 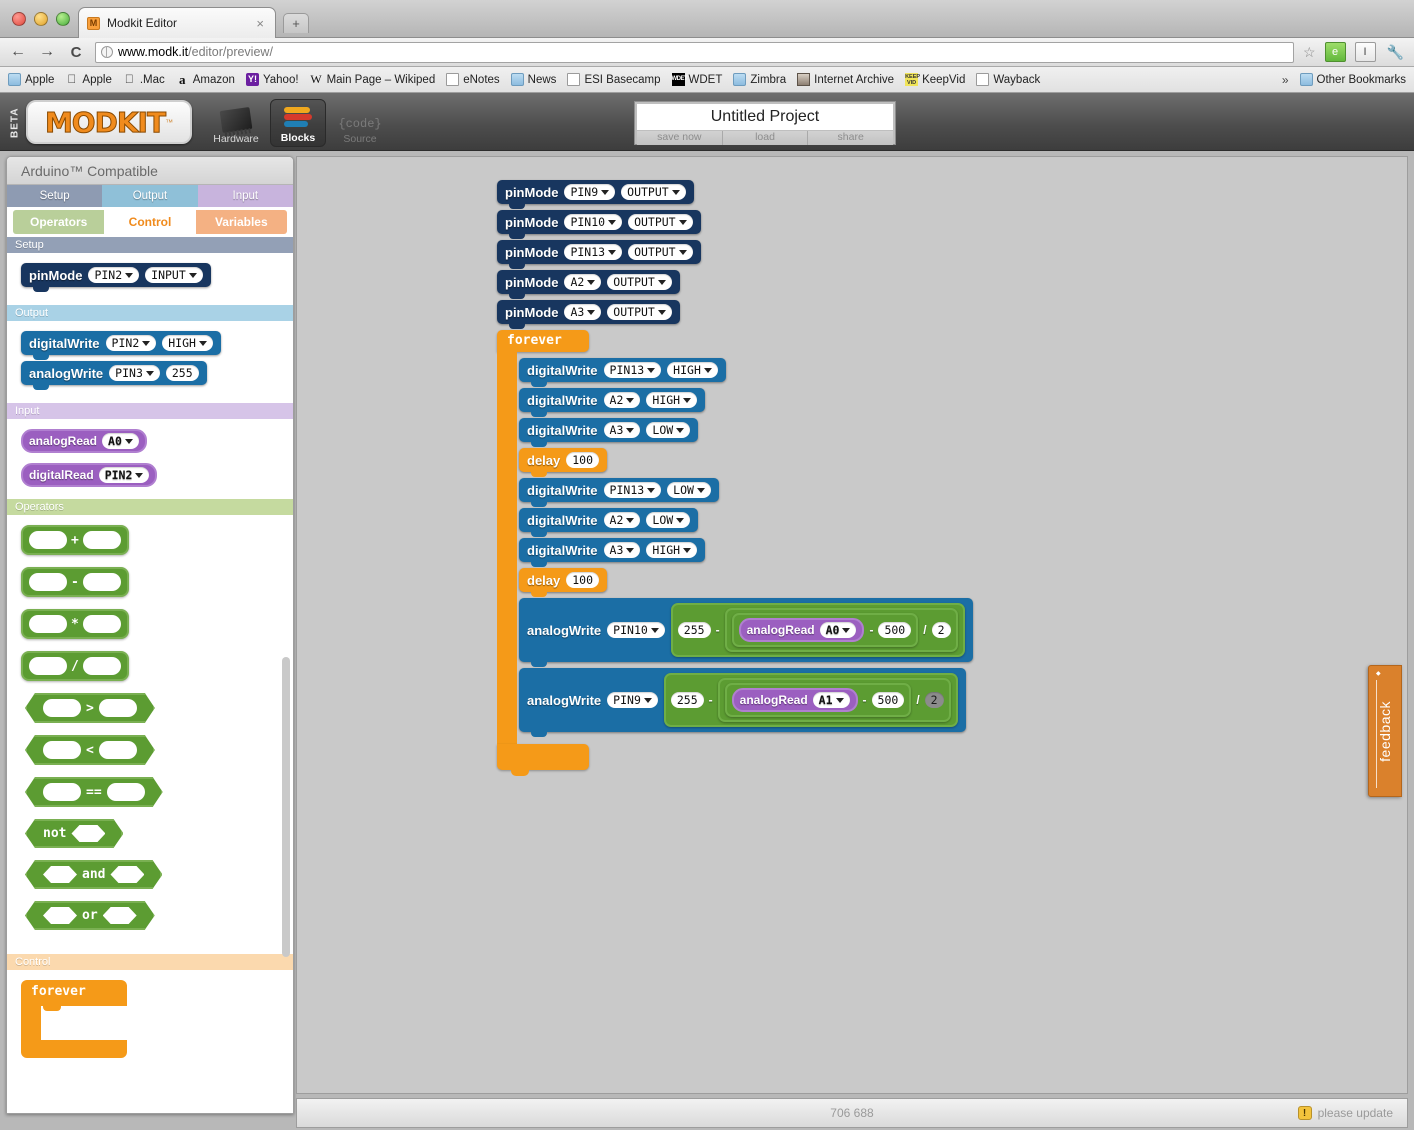 I want to click on maximize-window-button, so click(x=63, y=19).